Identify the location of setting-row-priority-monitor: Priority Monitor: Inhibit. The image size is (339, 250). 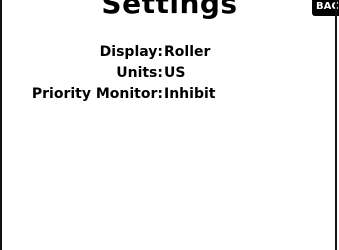
(169, 94).